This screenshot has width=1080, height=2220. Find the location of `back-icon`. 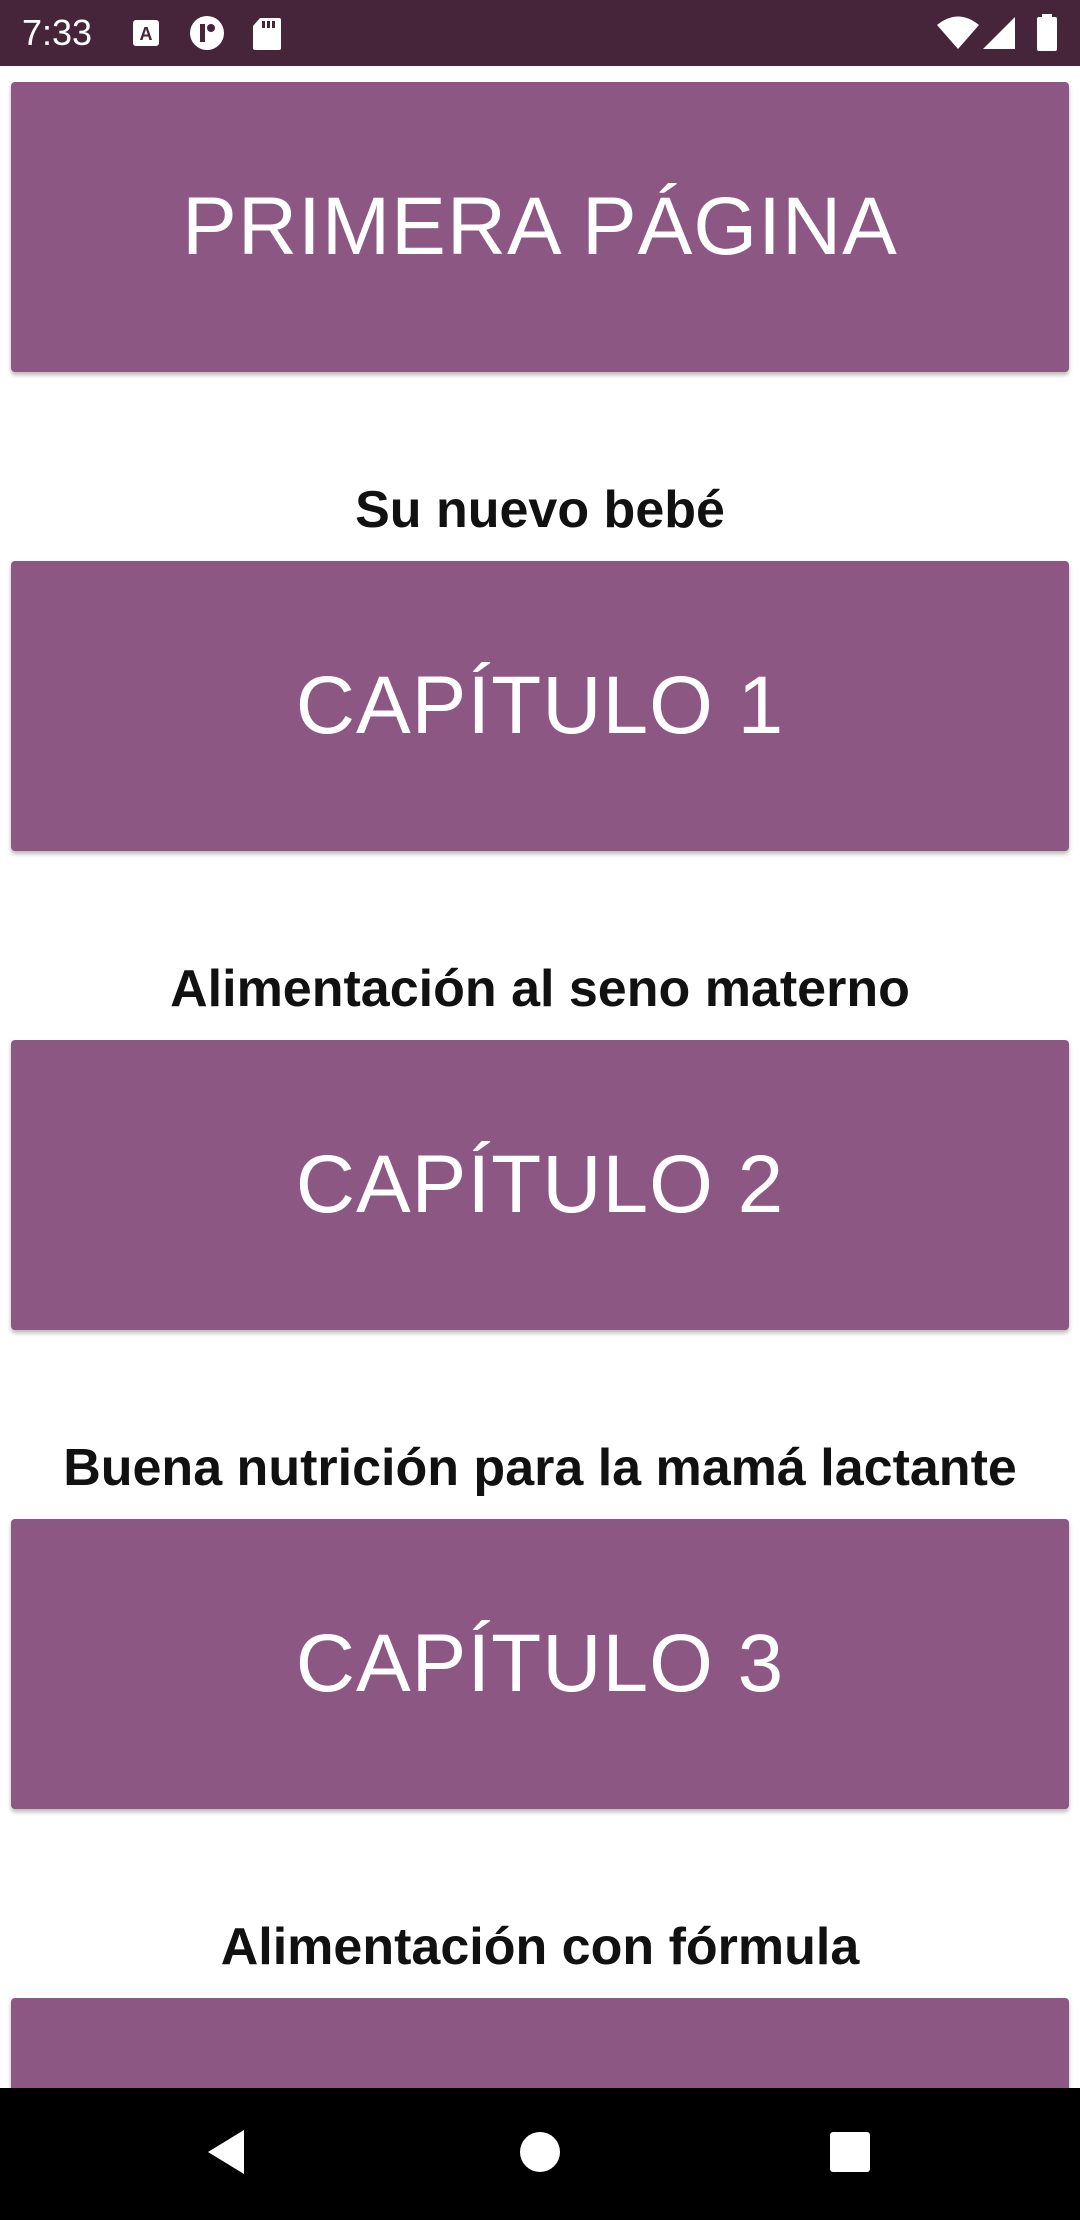

back-icon is located at coordinates (226, 2154).